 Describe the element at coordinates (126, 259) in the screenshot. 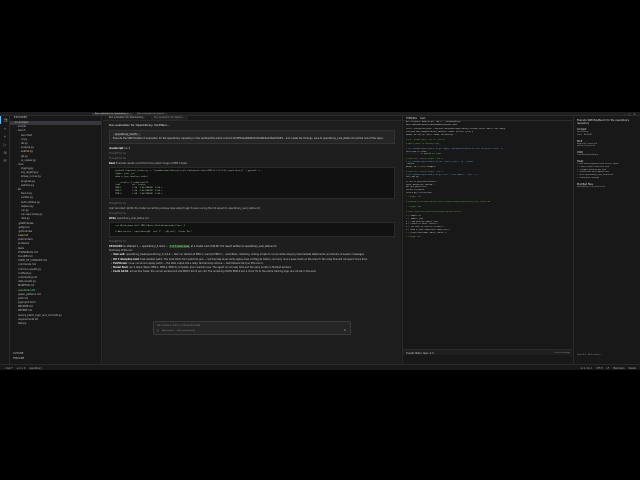

I see `bullet-heading: Hit 3 discipline hold` at that location.